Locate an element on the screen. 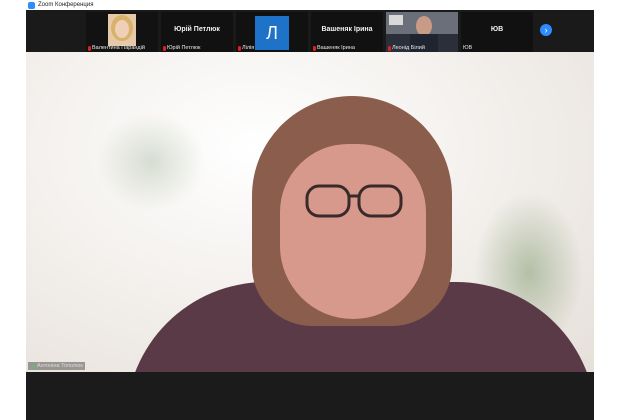 The image size is (620, 420). participant-display-name: Юрій Петлюк is located at coordinates (197, 29).